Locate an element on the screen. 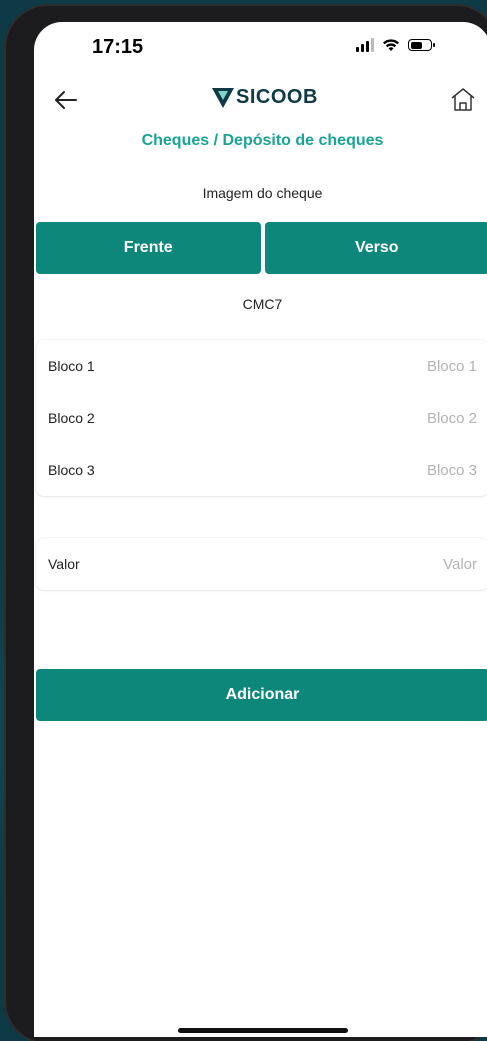 The height and width of the screenshot is (1041, 487). block-1-label: Bloco 1 is located at coordinates (71, 366).